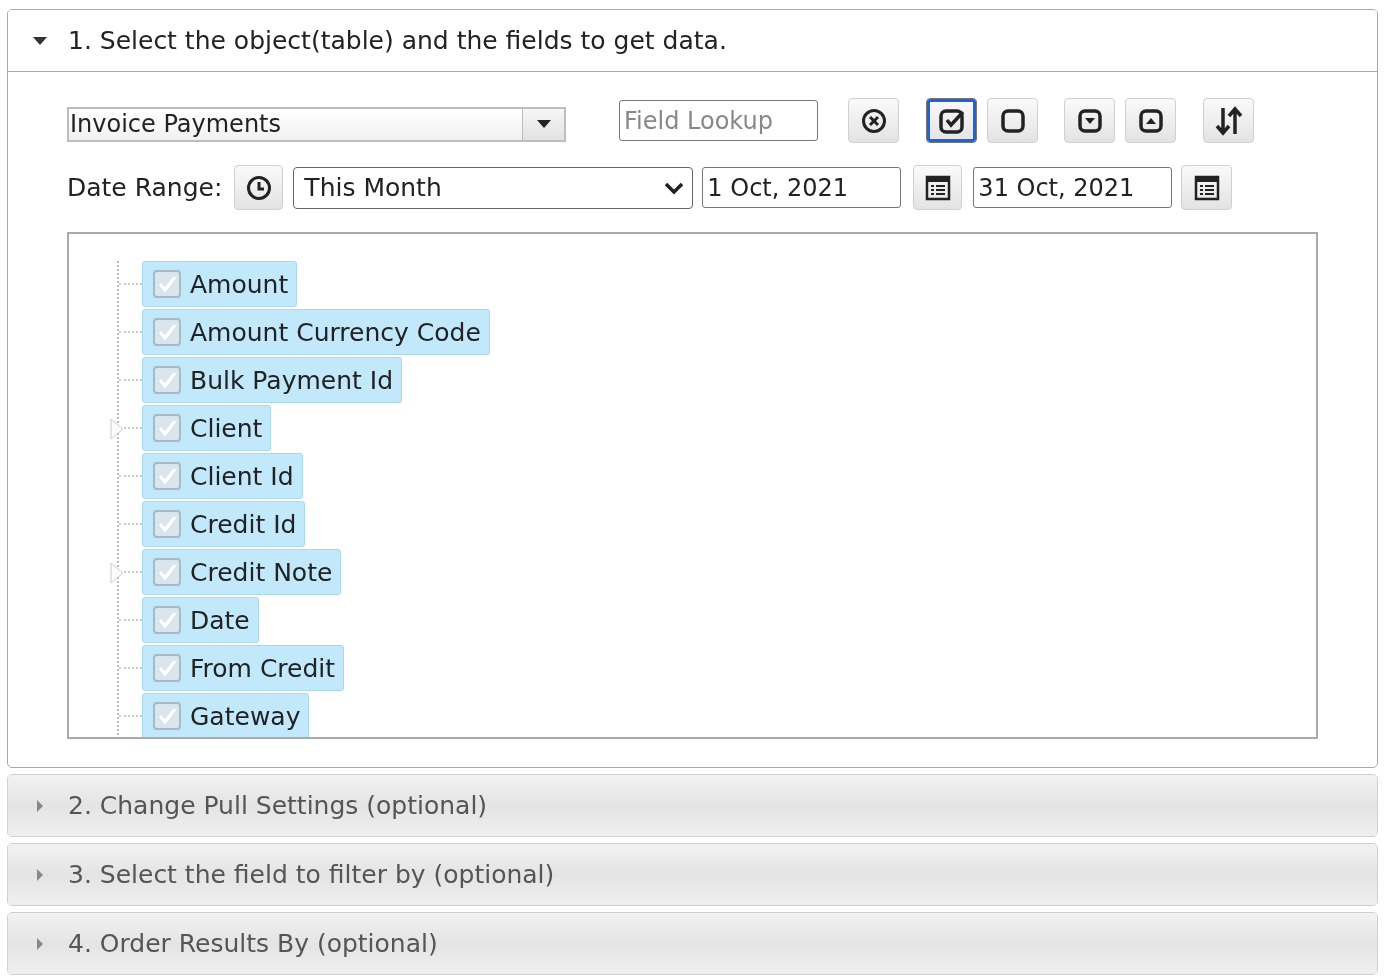 The width and height of the screenshot is (1390, 978). What do you see at coordinates (220, 284) in the screenshot?
I see `field-tree-item: Amount` at bounding box center [220, 284].